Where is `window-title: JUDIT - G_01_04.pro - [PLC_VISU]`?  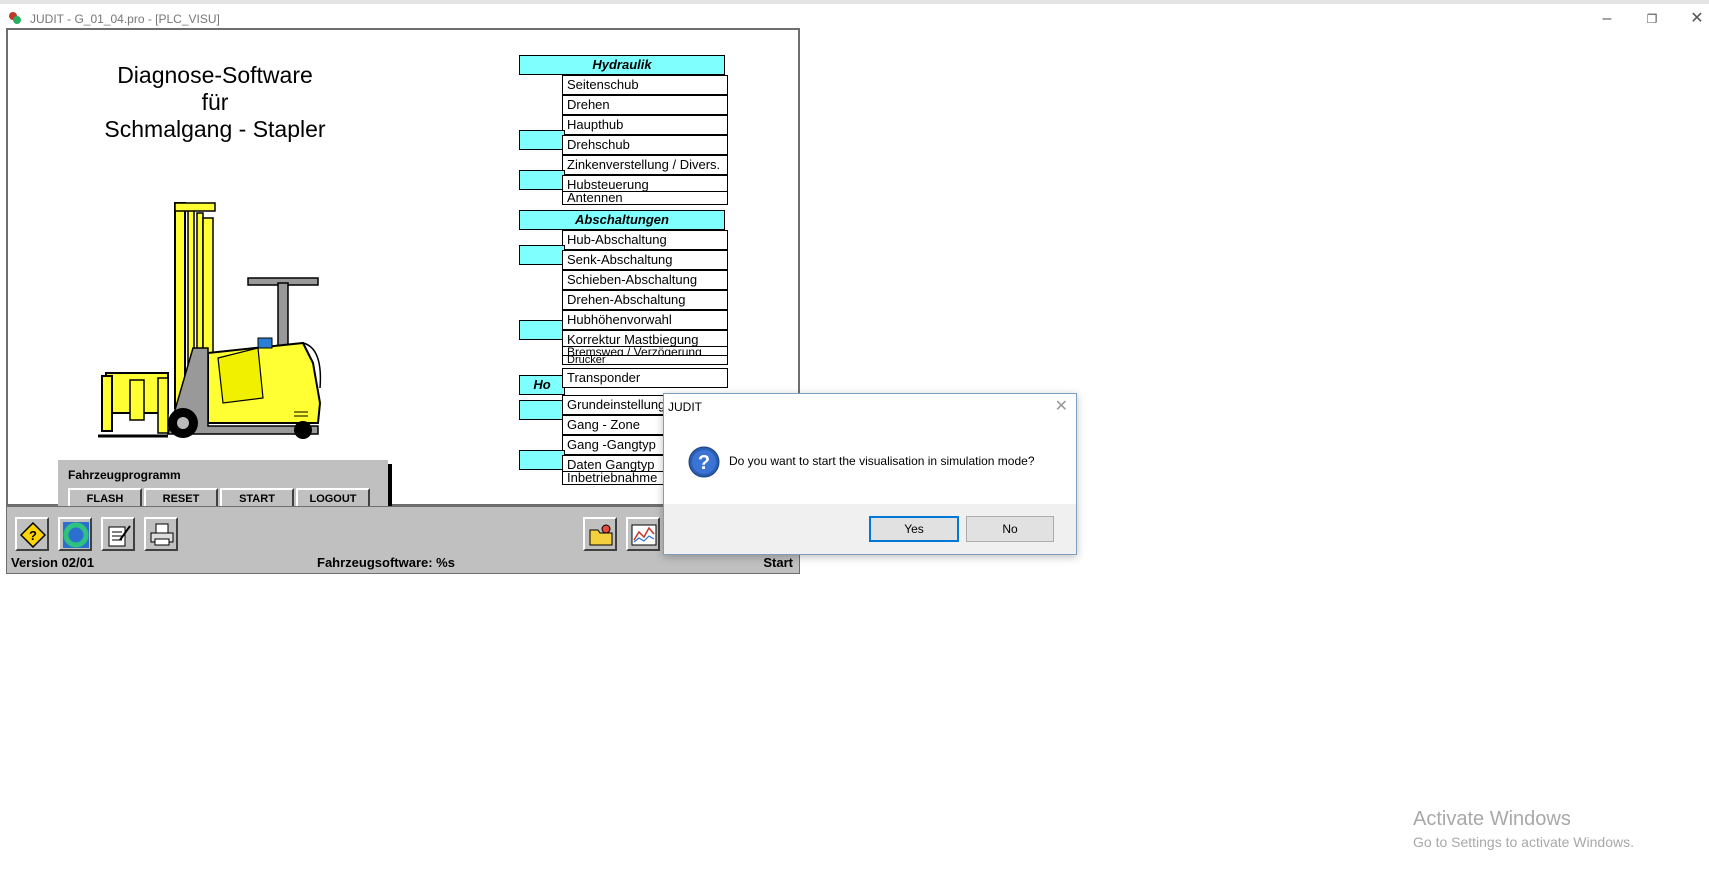
window-title: JUDIT - G_01_04.pro - [PLC_VISU] is located at coordinates (125, 19).